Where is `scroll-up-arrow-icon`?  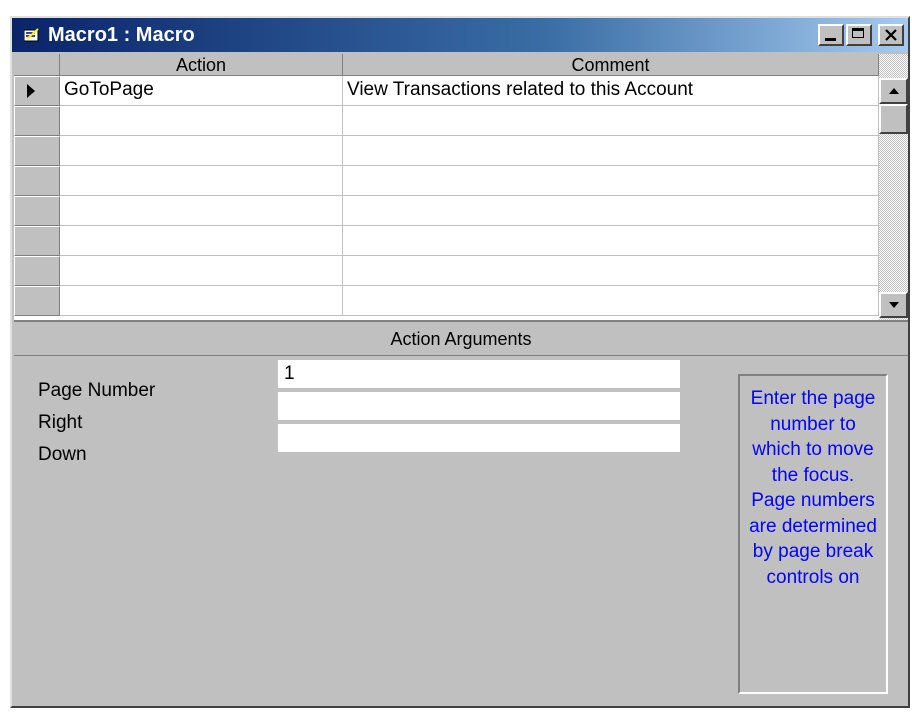
scroll-up-arrow-icon is located at coordinates (894, 91).